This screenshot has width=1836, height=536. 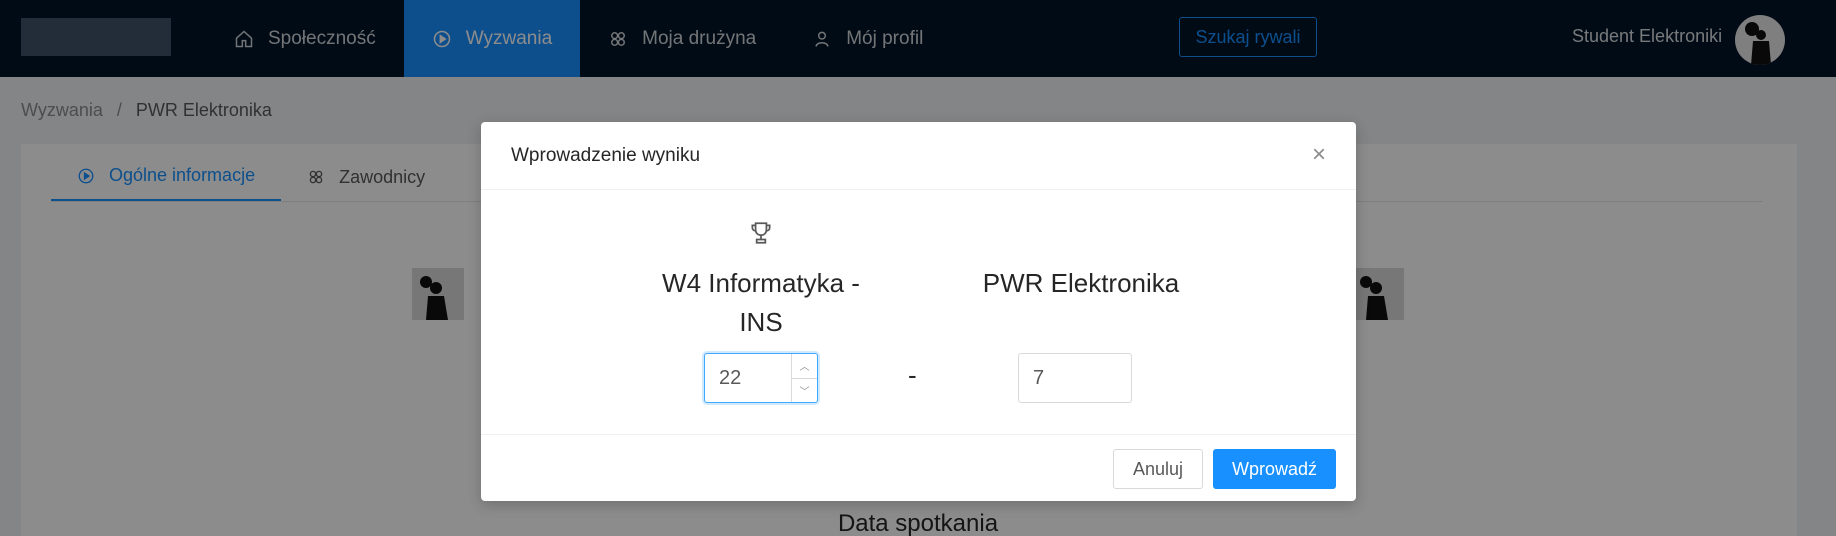 What do you see at coordinates (804, 391) in the screenshot?
I see `chevron-down-icon: ﹀` at bounding box center [804, 391].